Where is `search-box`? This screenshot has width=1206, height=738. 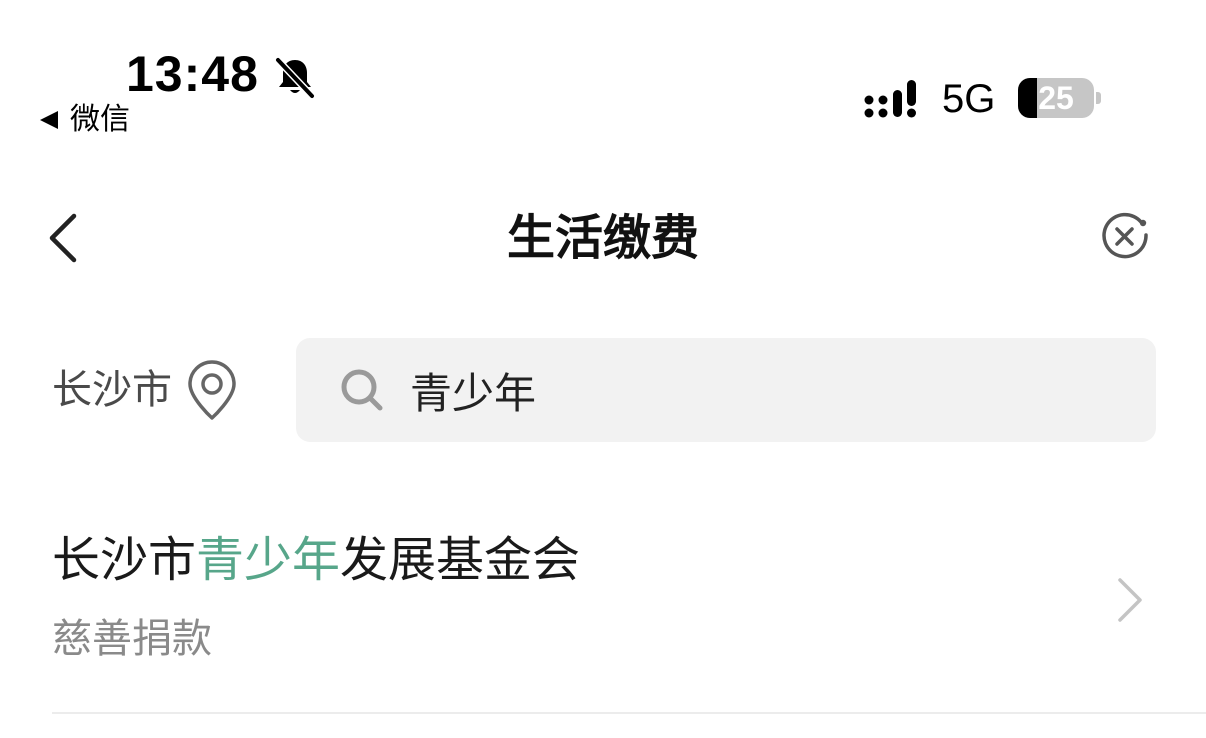 search-box is located at coordinates (726, 390).